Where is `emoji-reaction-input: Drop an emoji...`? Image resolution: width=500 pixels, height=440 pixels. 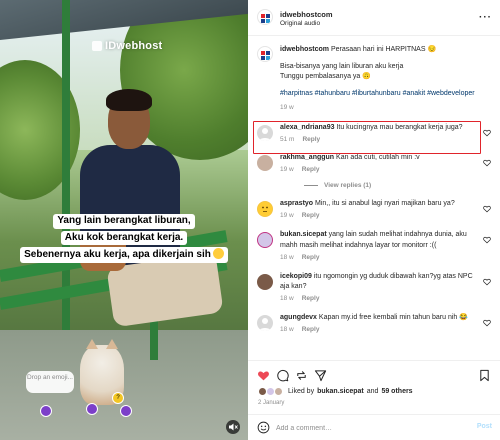
emoji-reaction-input: Drop an emoji... is located at coordinates (50, 382).